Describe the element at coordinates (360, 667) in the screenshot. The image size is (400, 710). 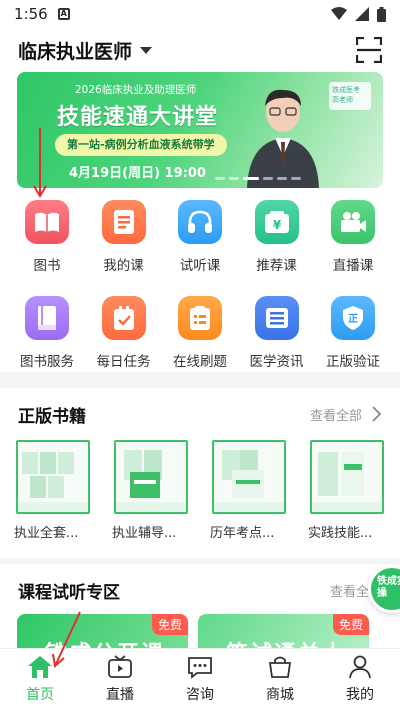
I see `user-icon` at that location.